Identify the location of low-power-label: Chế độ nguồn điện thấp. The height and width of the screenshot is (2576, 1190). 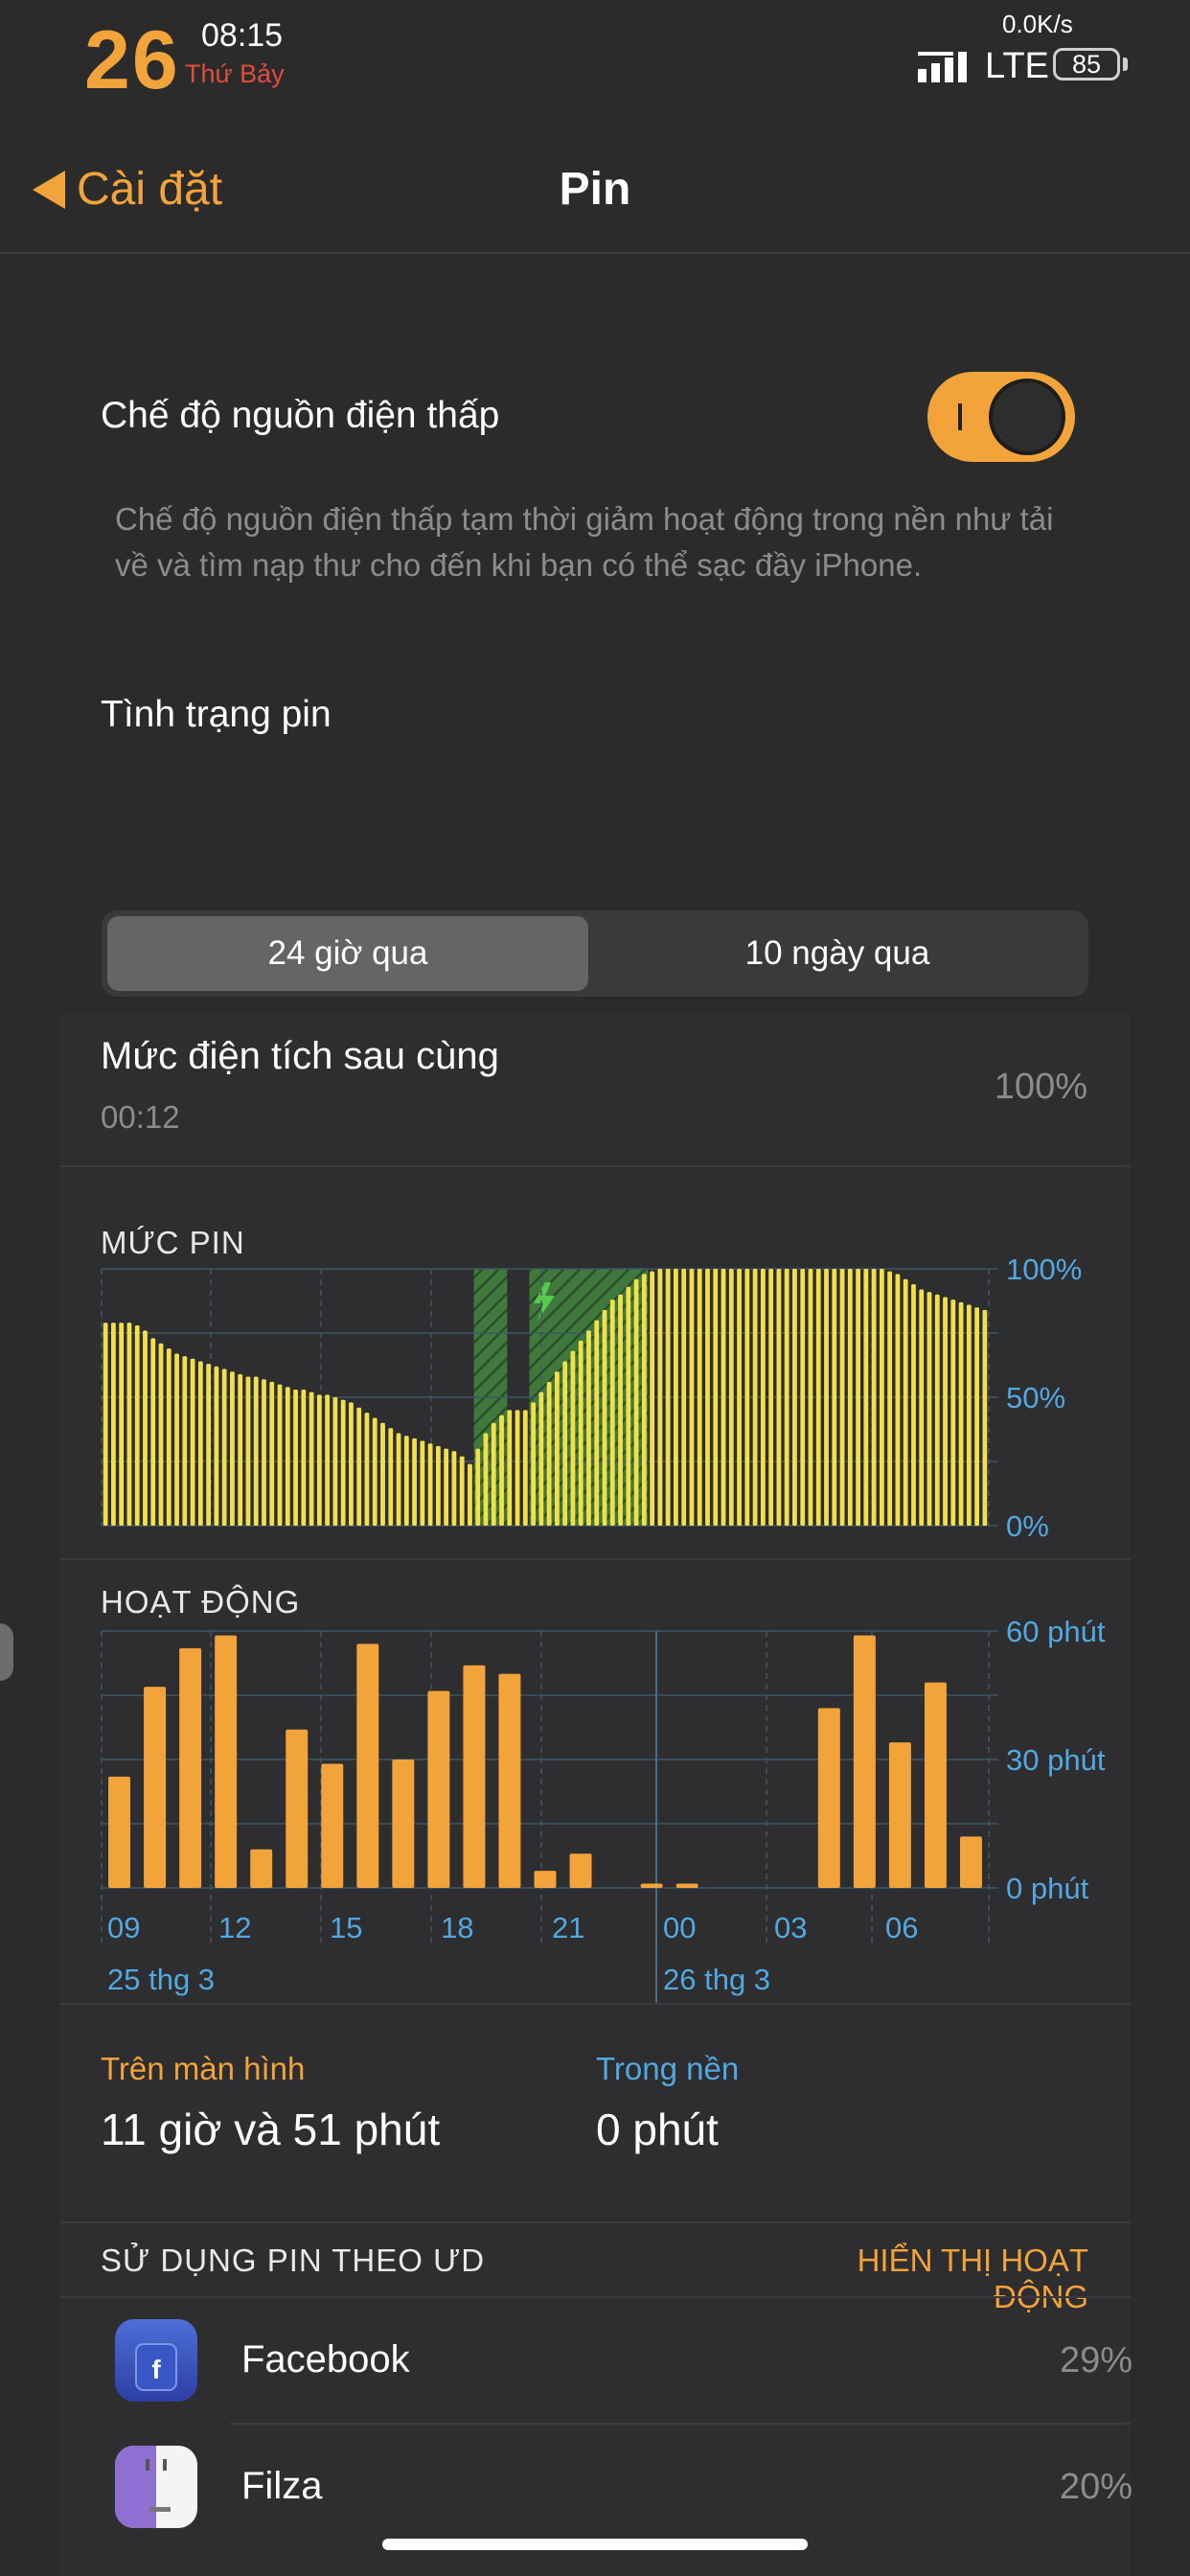
(301, 415).